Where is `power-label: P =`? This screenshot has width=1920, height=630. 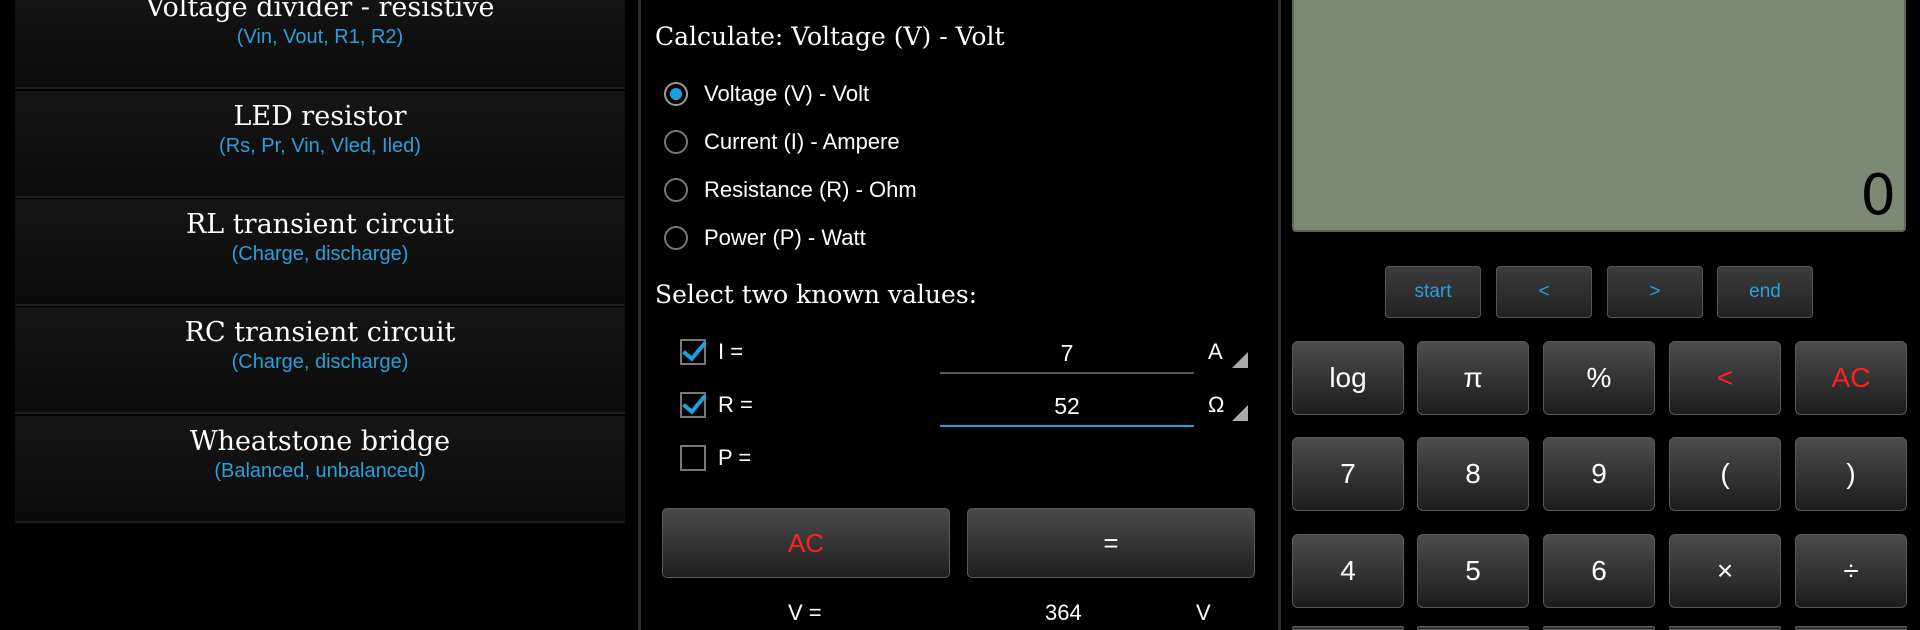 power-label: P = is located at coordinates (735, 457).